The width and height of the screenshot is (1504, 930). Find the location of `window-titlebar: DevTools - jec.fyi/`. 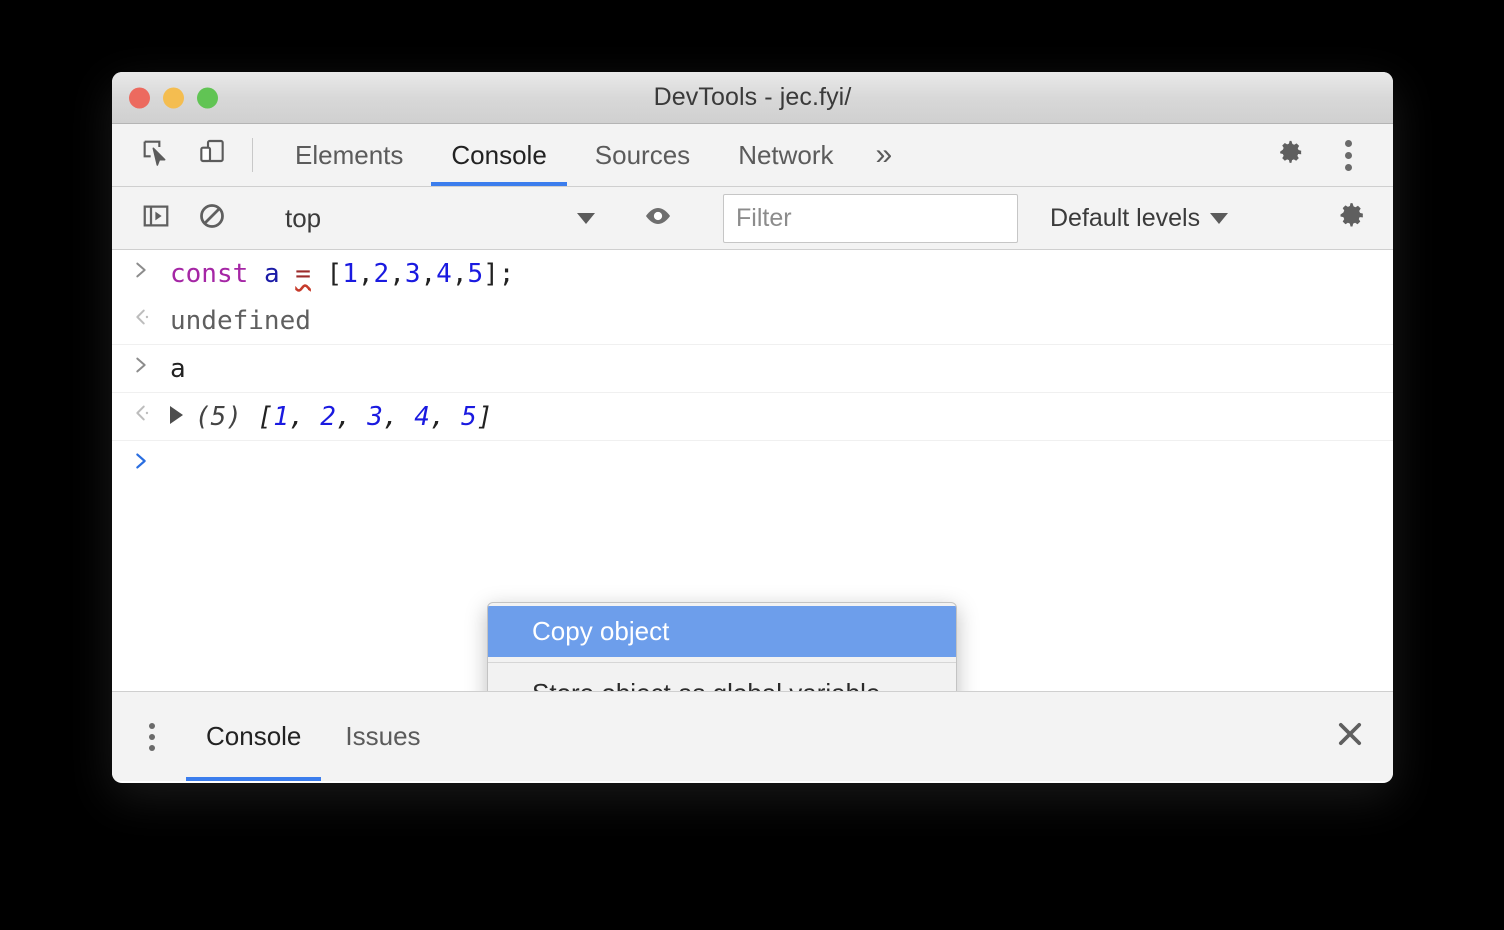

window-titlebar: DevTools - jec.fyi/ is located at coordinates (752, 98).